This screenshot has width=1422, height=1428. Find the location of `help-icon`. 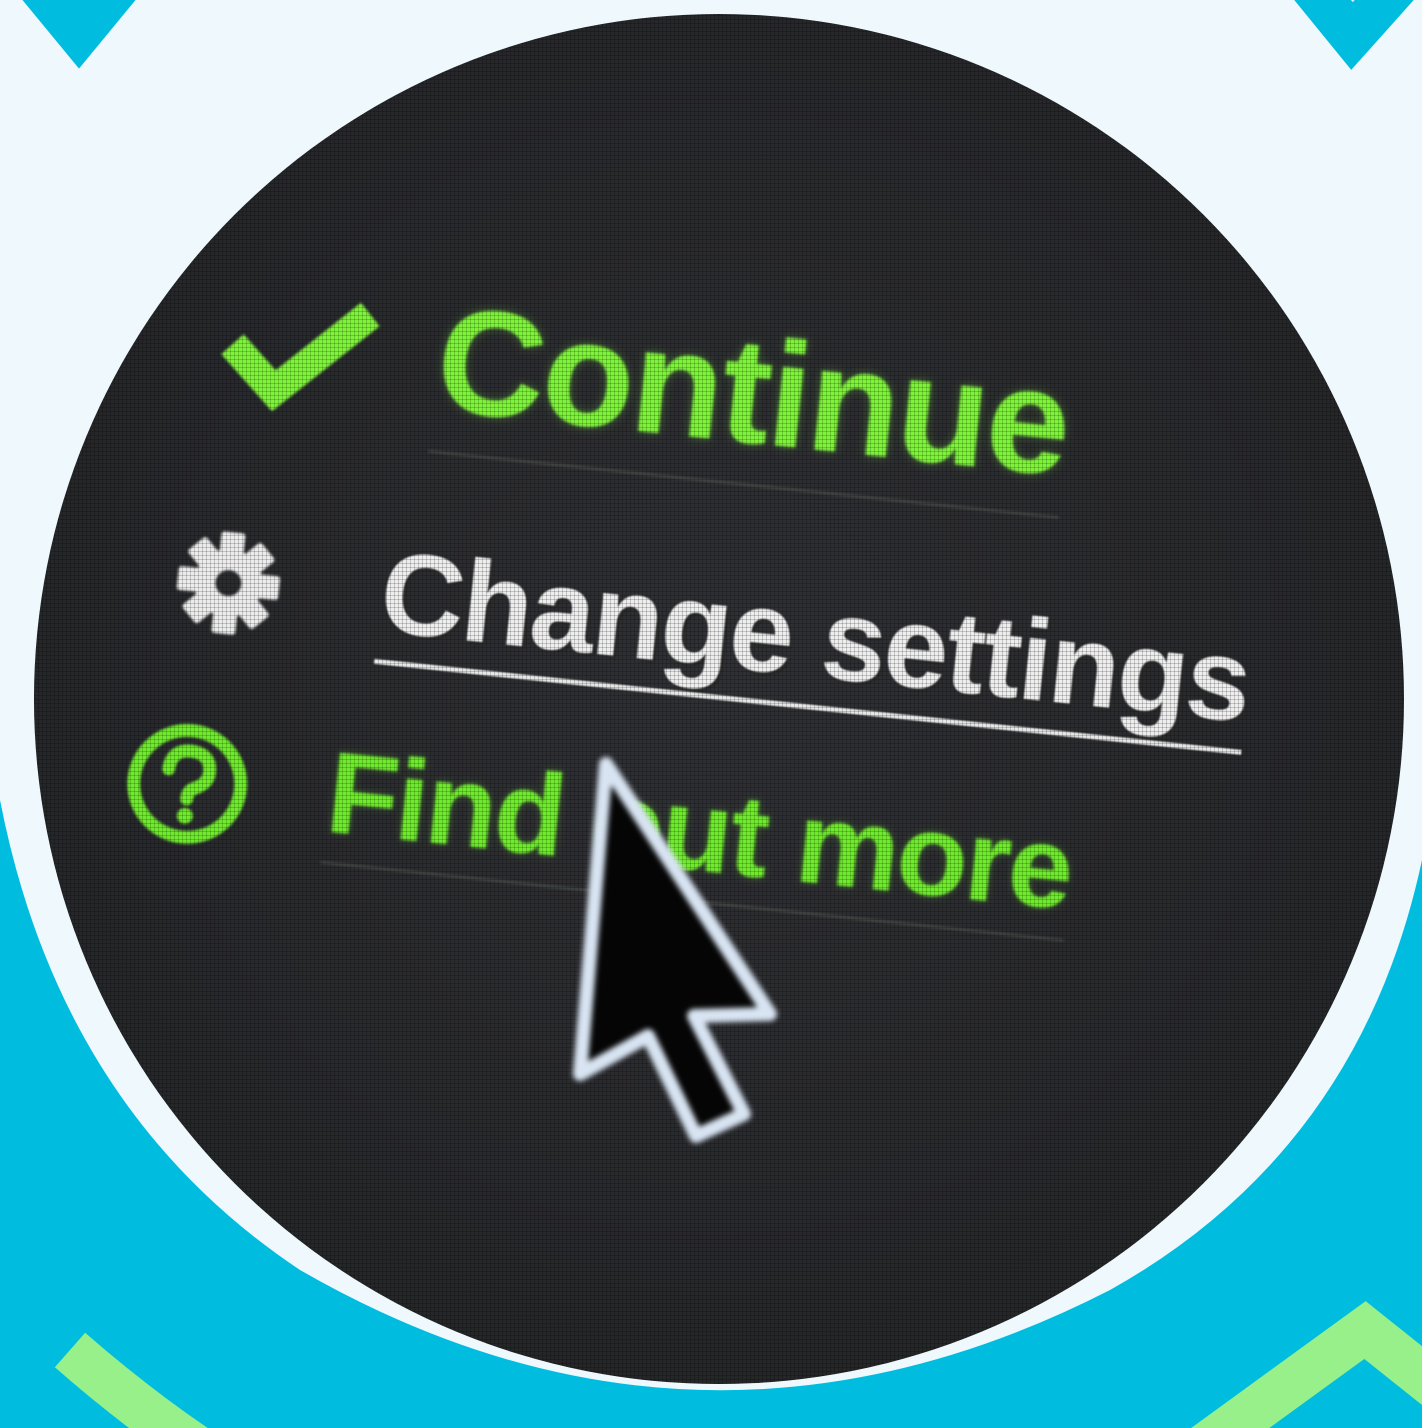

help-icon is located at coordinates (187, 783).